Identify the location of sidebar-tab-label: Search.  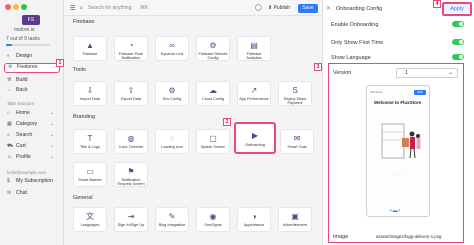
(24, 135).